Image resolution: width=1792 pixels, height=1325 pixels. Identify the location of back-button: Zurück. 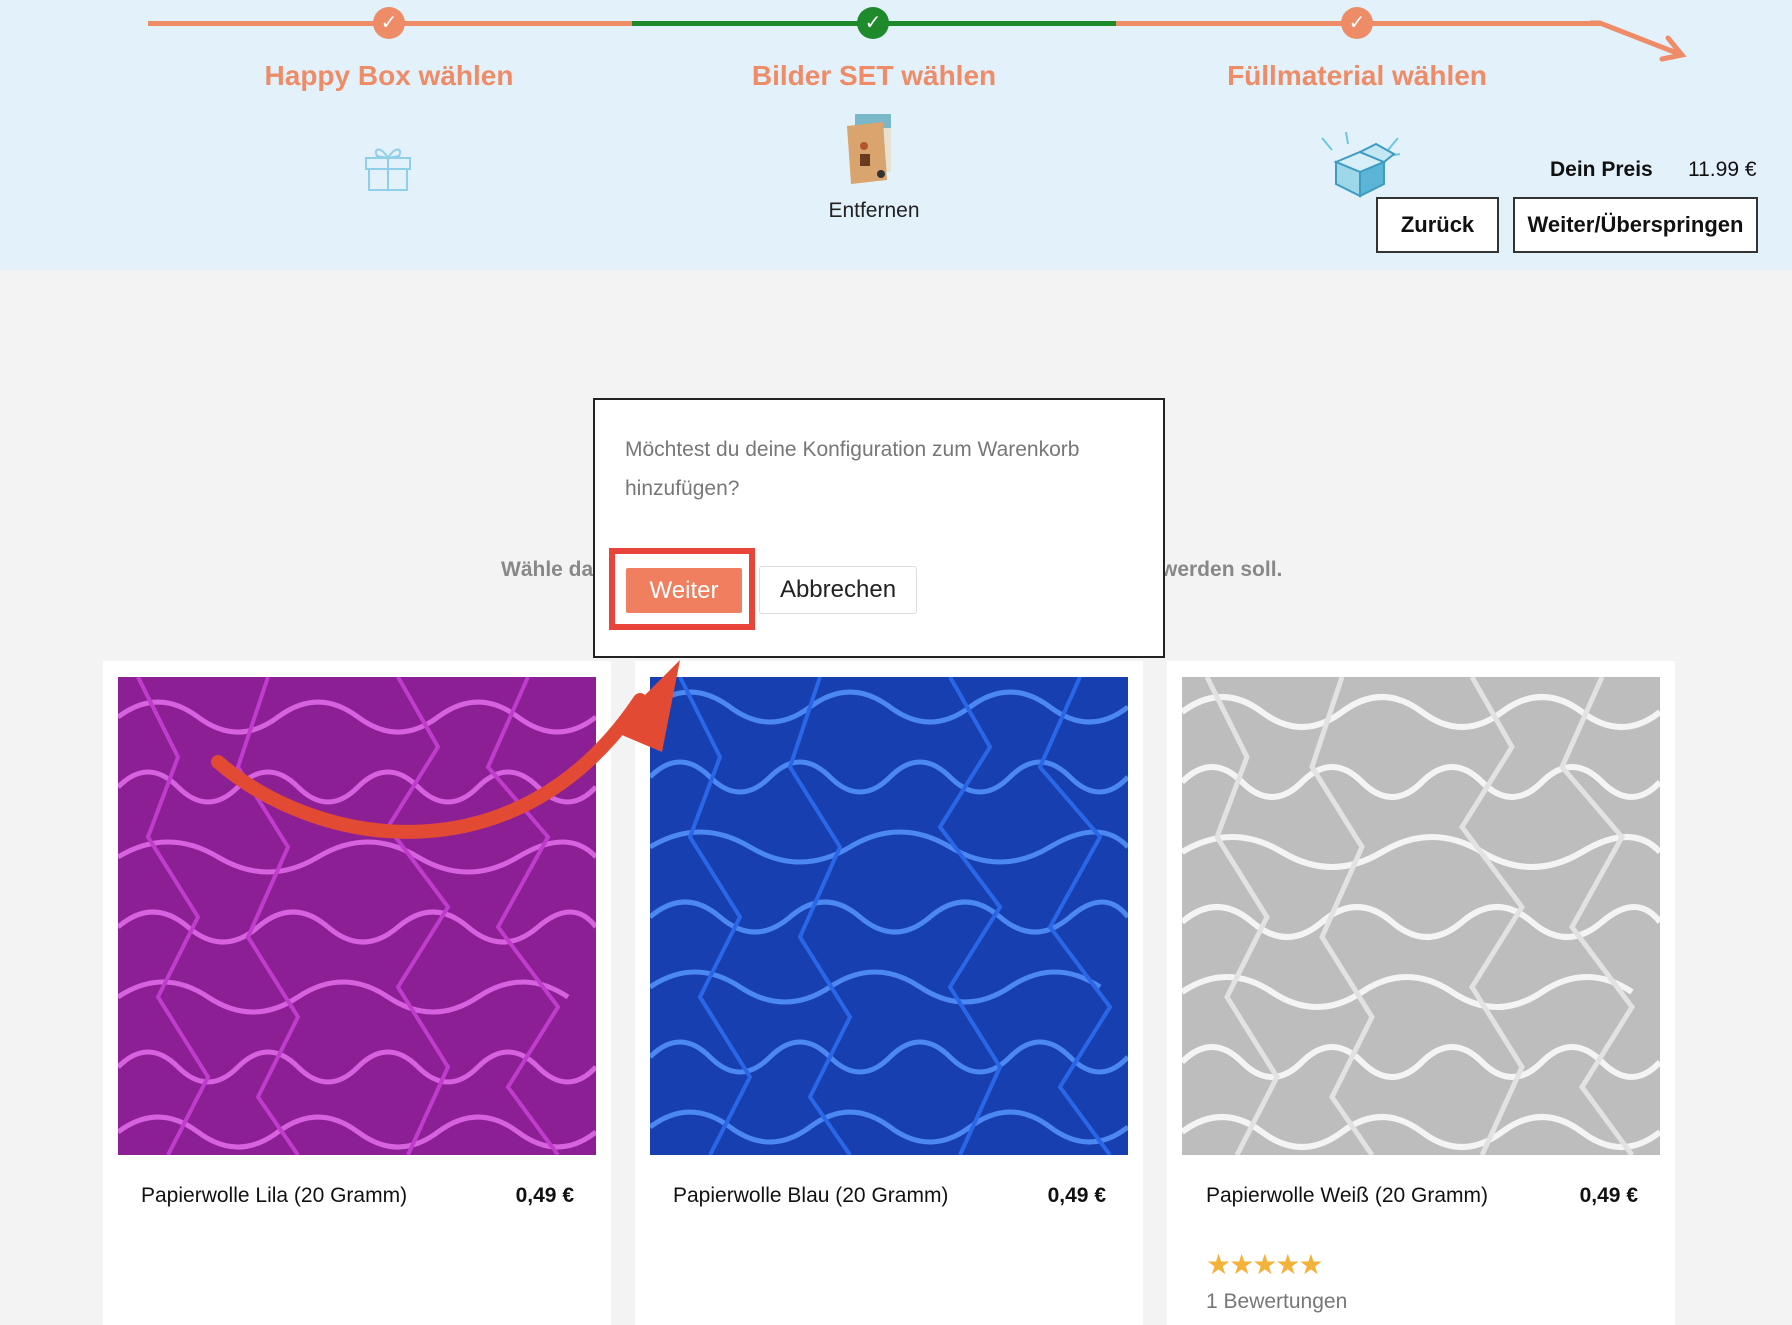
(1437, 225).